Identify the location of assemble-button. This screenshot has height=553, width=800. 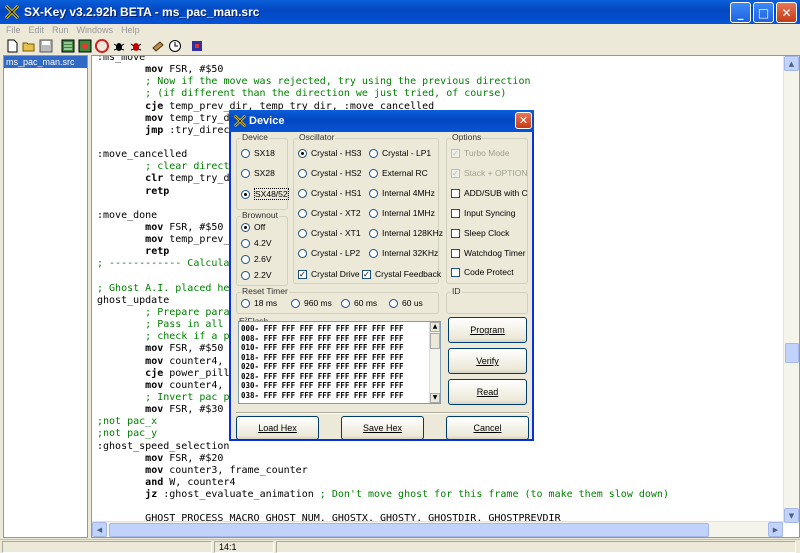
(68, 46).